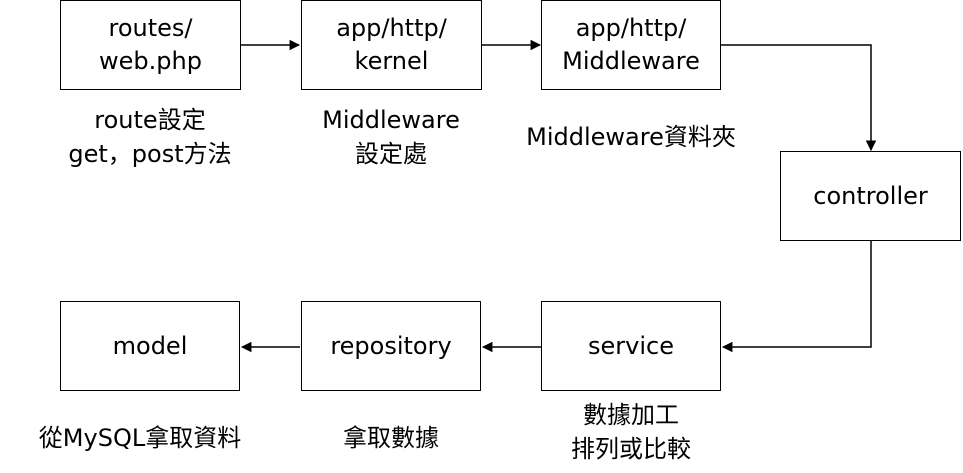 Image resolution: width=963 pixels, height=473 pixels. I want to click on node-repository-label: repository, so click(391, 345).